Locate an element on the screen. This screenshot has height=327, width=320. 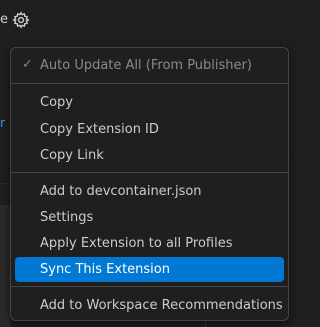
menu-item-sync-this-extension: Sync This Extension is located at coordinates (149, 269).